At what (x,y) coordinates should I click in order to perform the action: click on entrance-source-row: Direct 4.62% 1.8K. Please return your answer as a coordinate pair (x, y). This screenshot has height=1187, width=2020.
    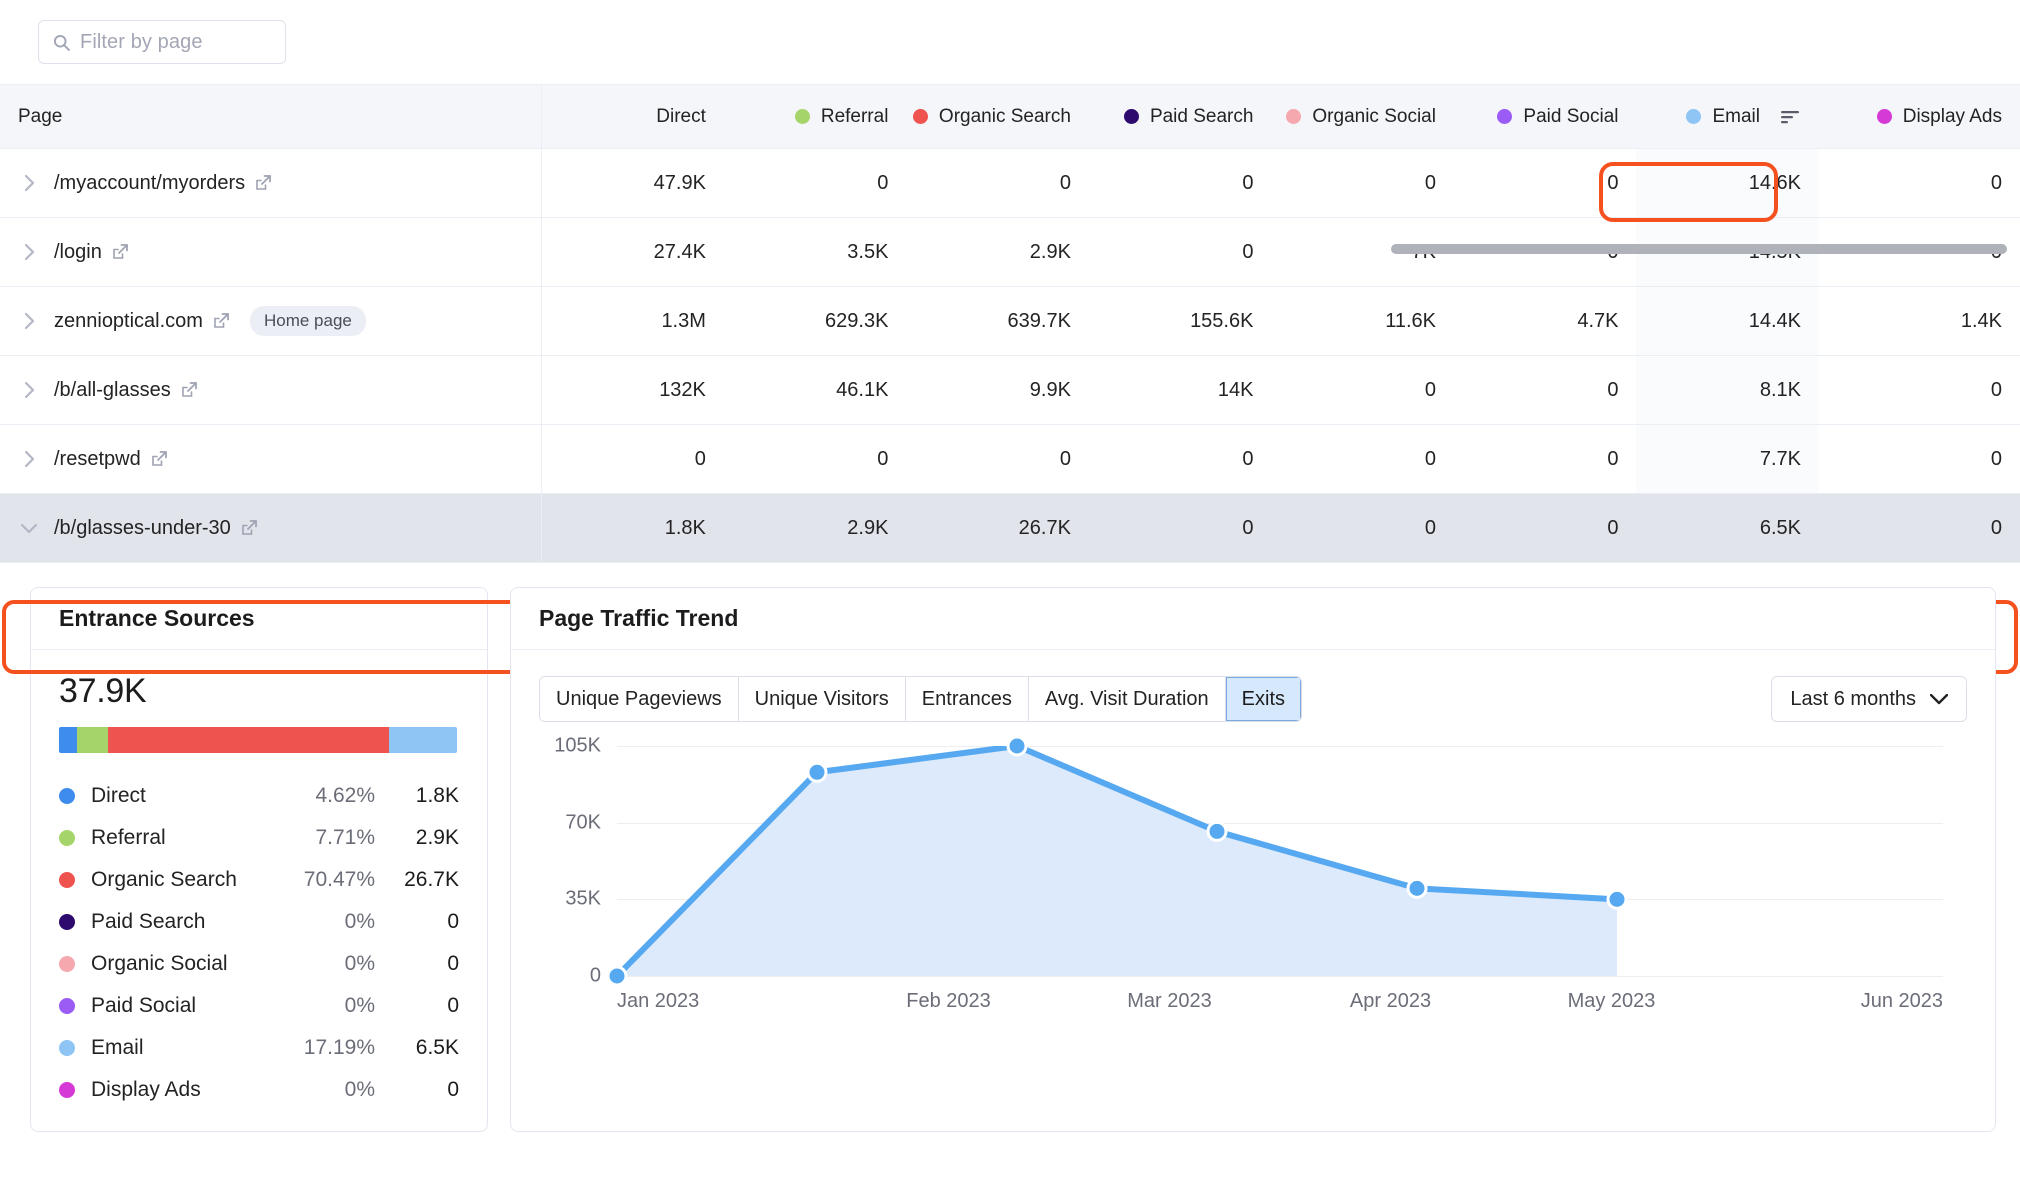
    Looking at the image, I should click on (259, 796).